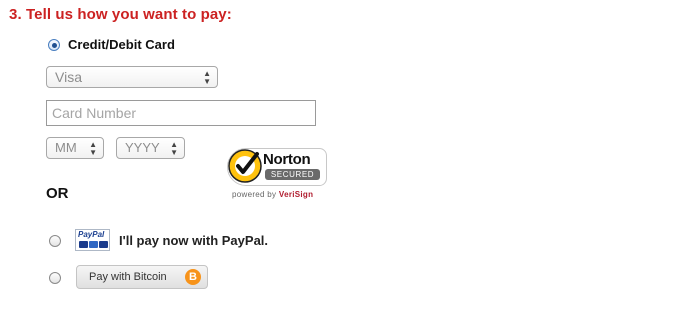 The height and width of the screenshot is (310, 687). What do you see at coordinates (128, 277) in the screenshot?
I see `bitcoin-button-label: Pay with Bitcoin` at bounding box center [128, 277].